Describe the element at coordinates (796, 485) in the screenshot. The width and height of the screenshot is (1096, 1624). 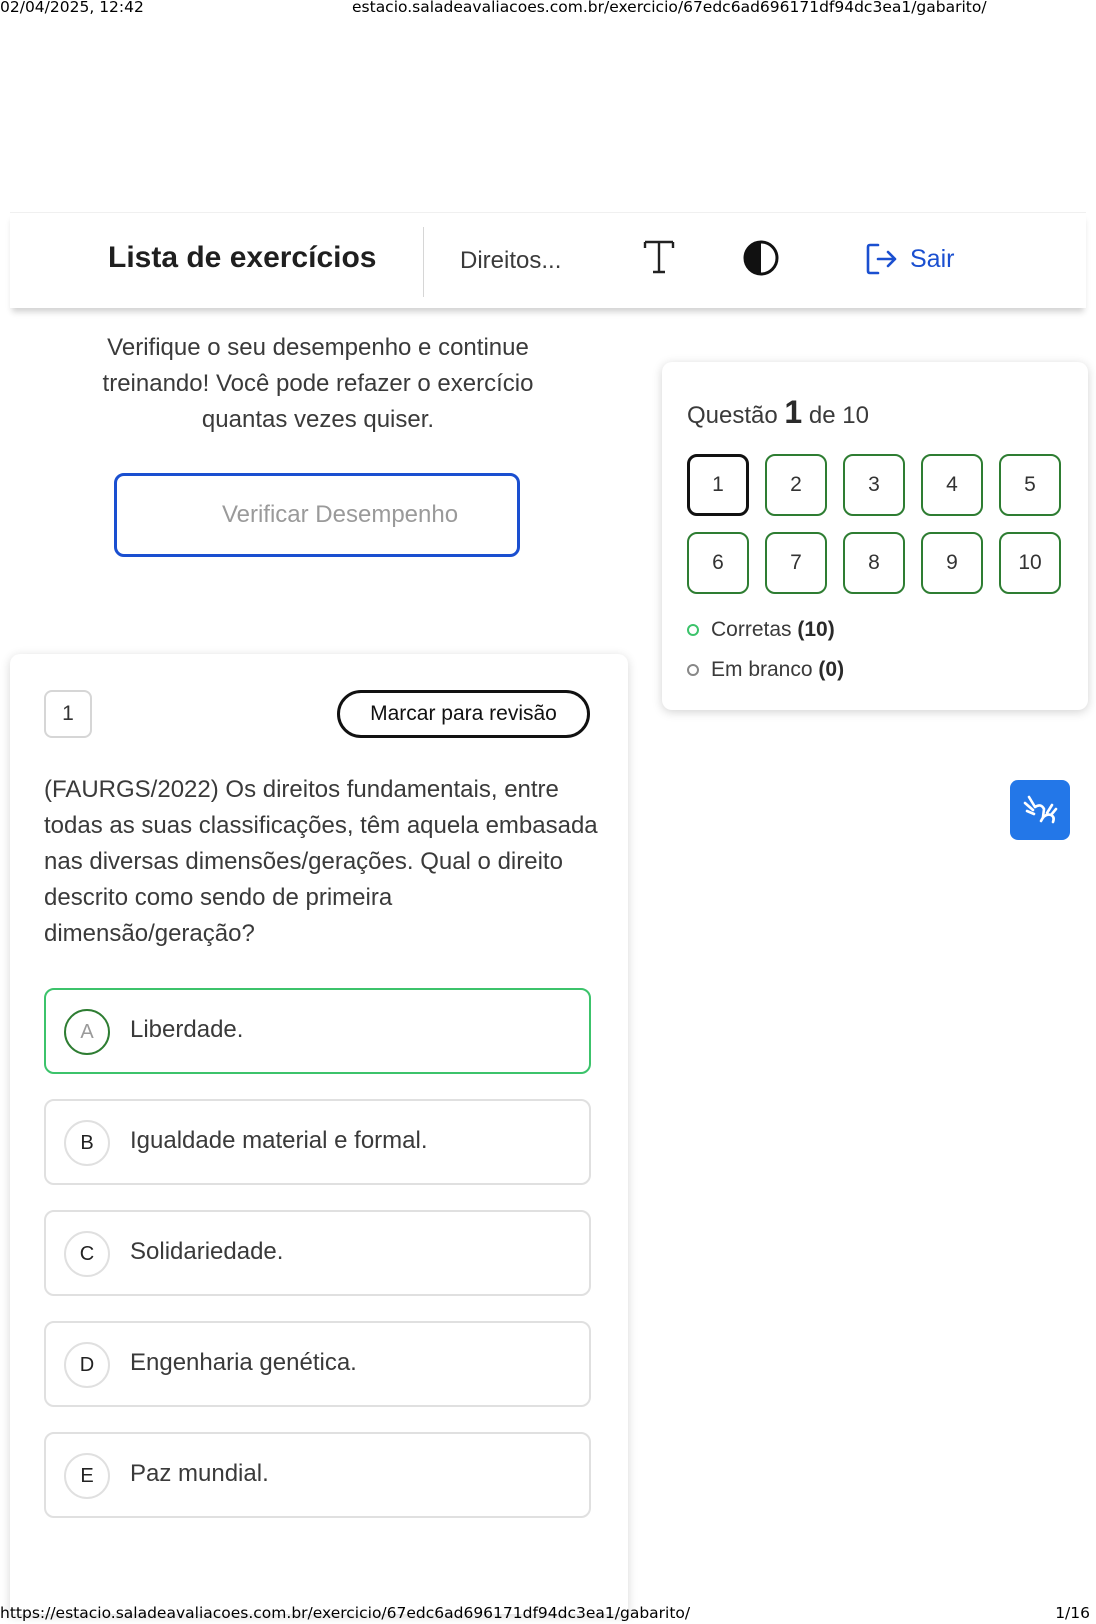
I see `question-nav-button: 2` at that location.